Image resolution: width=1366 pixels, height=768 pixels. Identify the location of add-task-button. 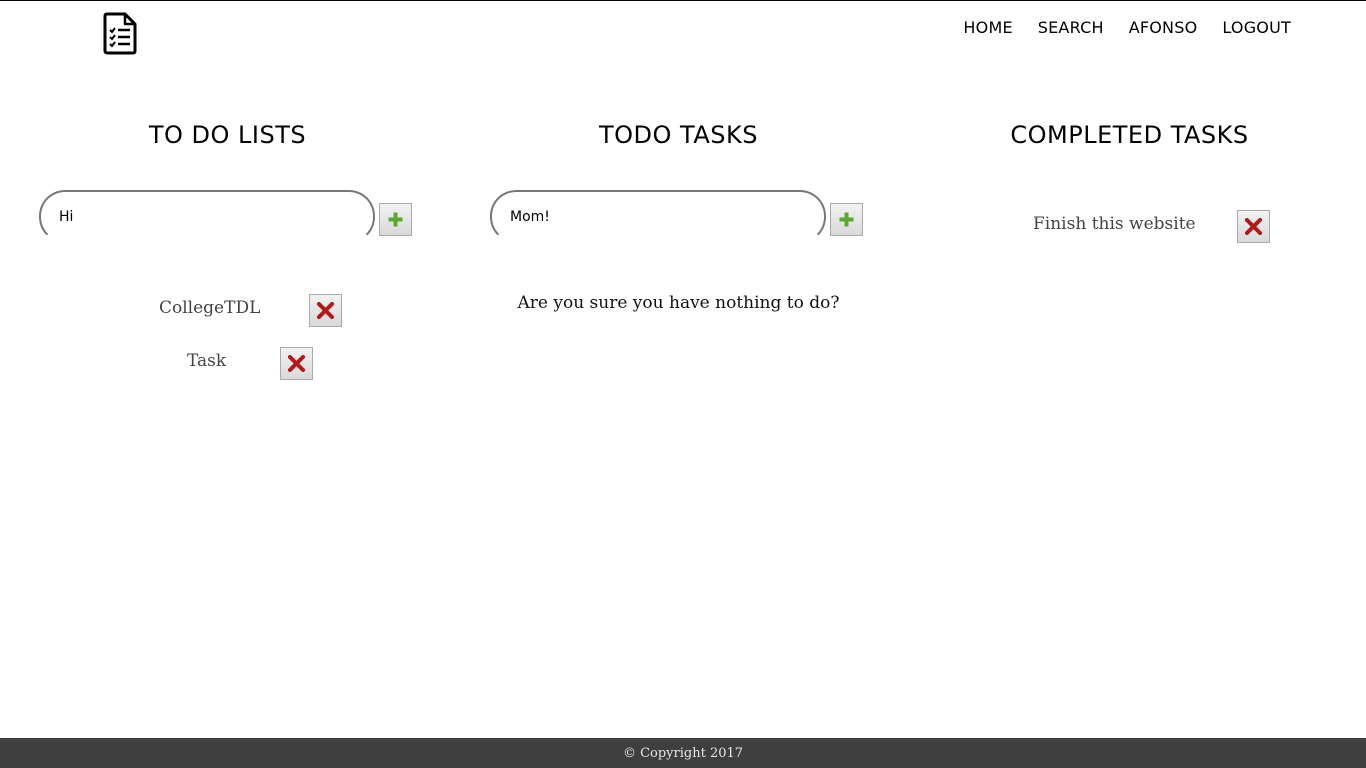
(846, 219).